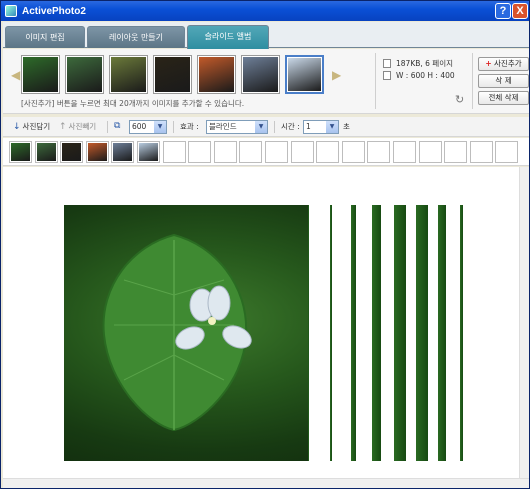 Image resolution: width=530 pixels, height=489 pixels. What do you see at coordinates (223, 126) in the screenshot?
I see `effect-value: 블라인드` at bounding box center [223, 126].